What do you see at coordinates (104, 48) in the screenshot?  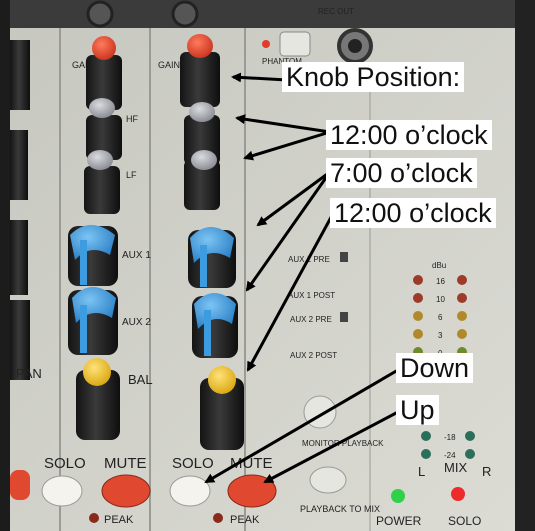 I see `gain-knob-a-cap` at bounding box center [104, 48].